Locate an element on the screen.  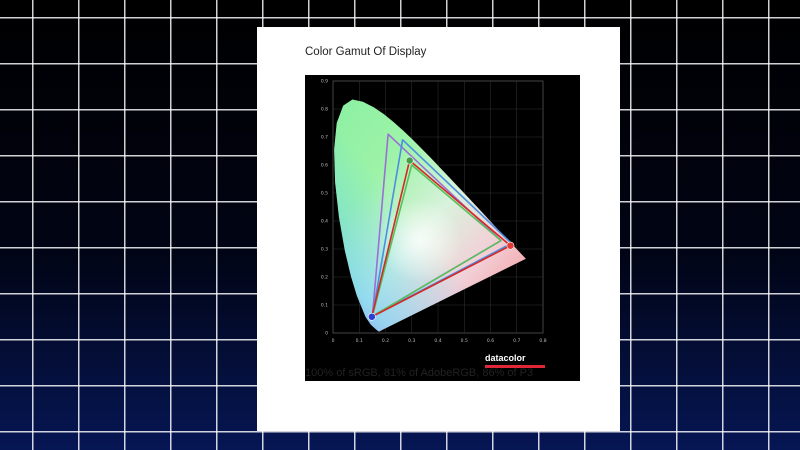
x-tick-label: 0.8 is located at coordinates (542, 341).